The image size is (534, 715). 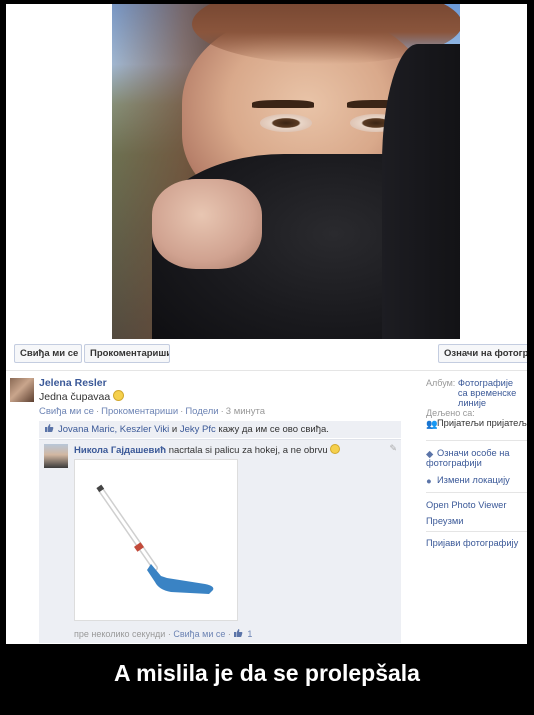 I want to click on photo-comment-button: Прокоментариши, so click(x=127, y=353).